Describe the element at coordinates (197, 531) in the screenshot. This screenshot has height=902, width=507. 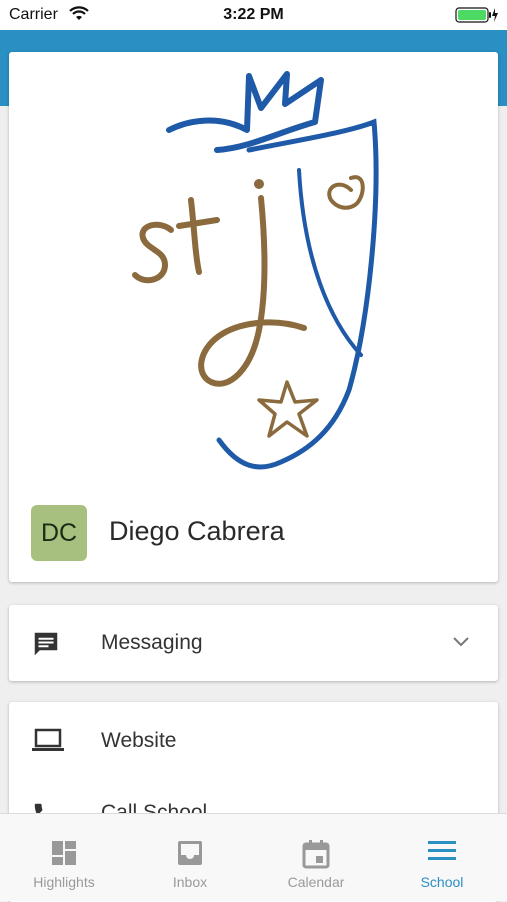
I see `profile-name: Diego Cabrera` at that location.